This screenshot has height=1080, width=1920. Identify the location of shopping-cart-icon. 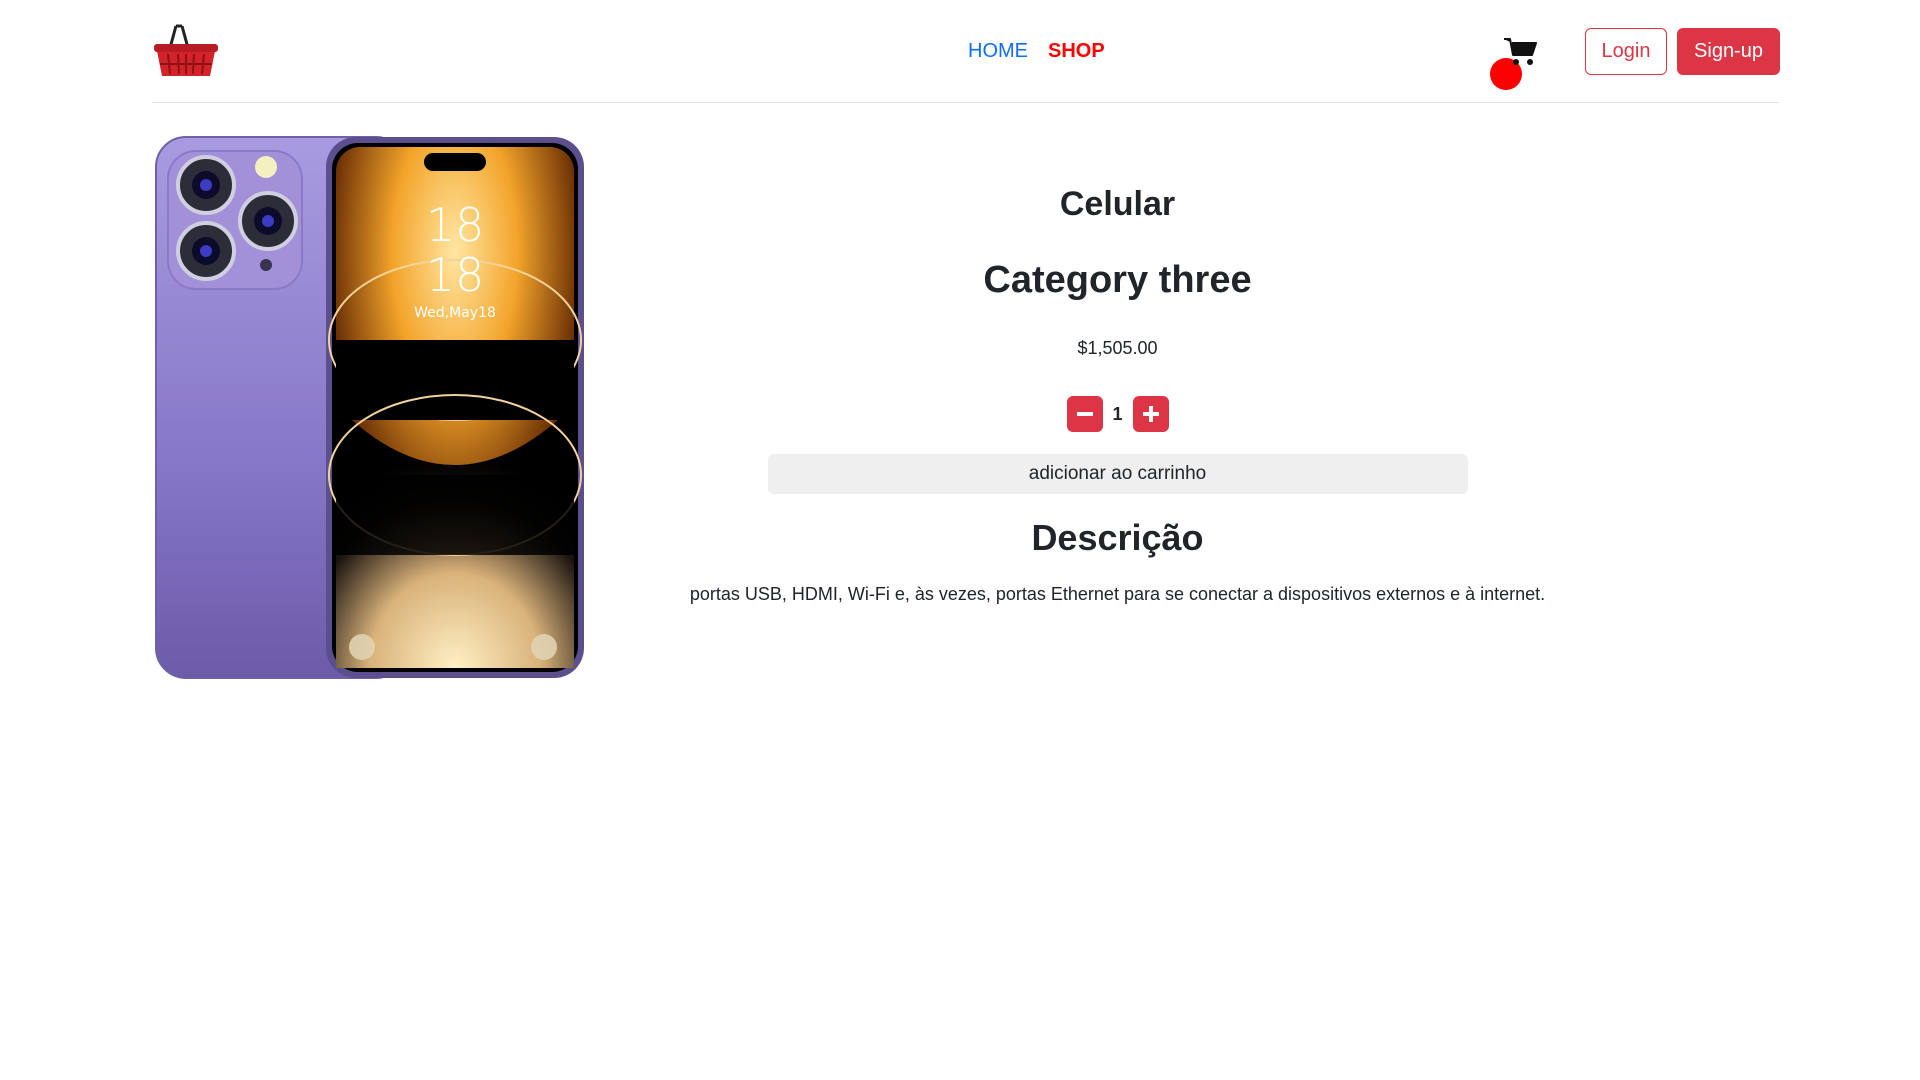
(1520, 51).